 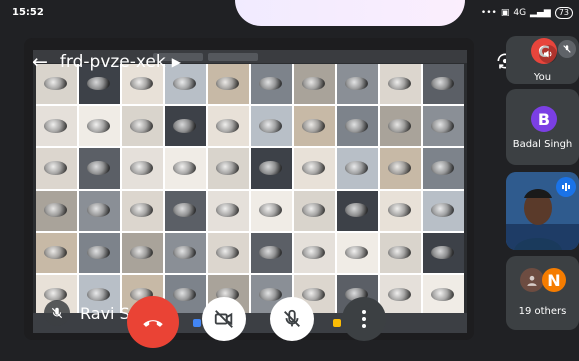 I want to click on avatar: B, so click(x=544, y=119).